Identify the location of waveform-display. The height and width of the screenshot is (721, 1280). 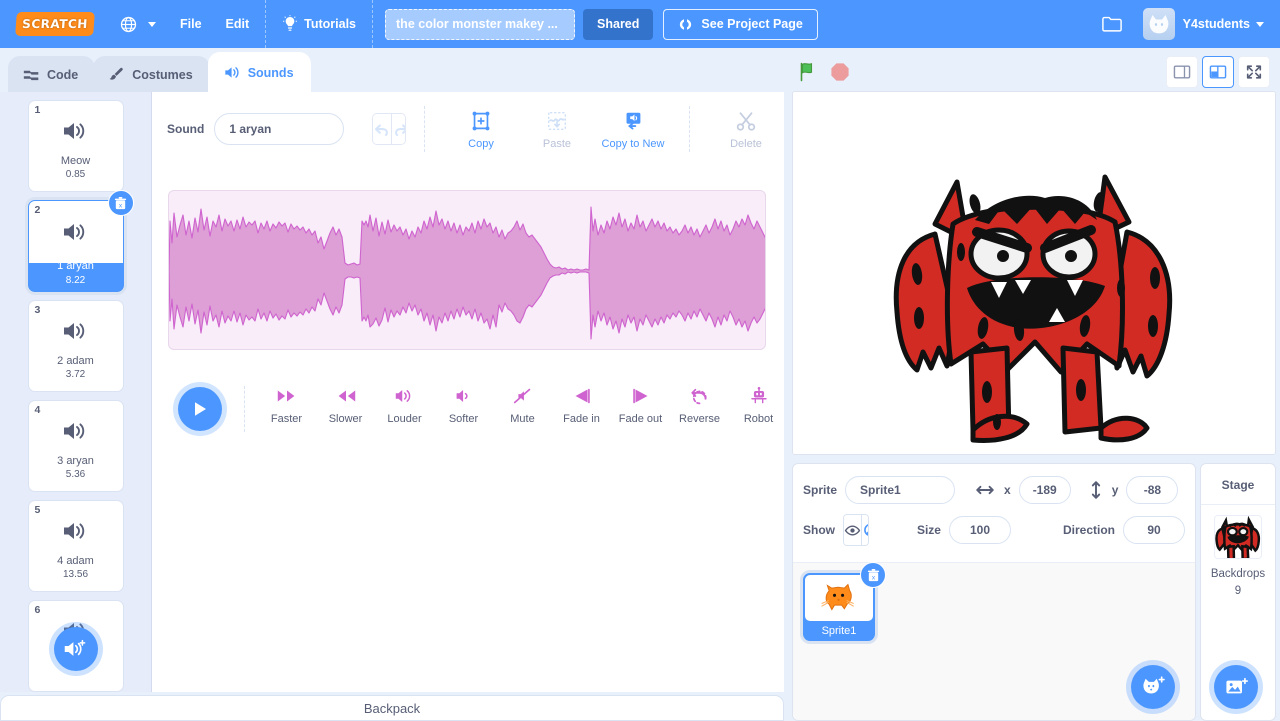
(467, 270).